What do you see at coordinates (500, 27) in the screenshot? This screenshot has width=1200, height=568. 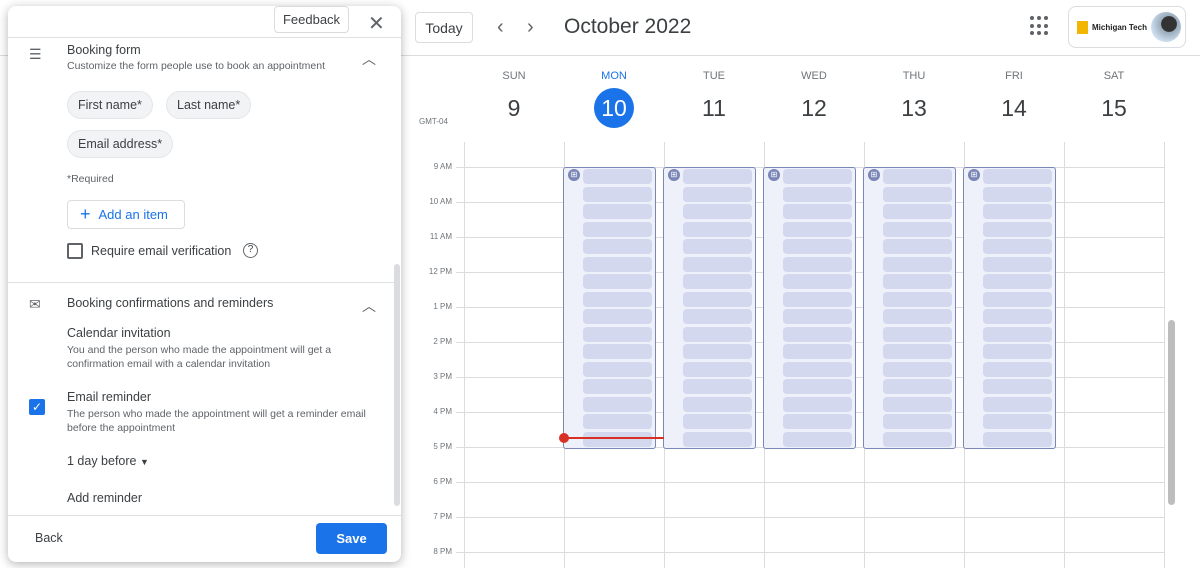 I see `prev-week-icon: ‹` at bounding box center [500, 27].